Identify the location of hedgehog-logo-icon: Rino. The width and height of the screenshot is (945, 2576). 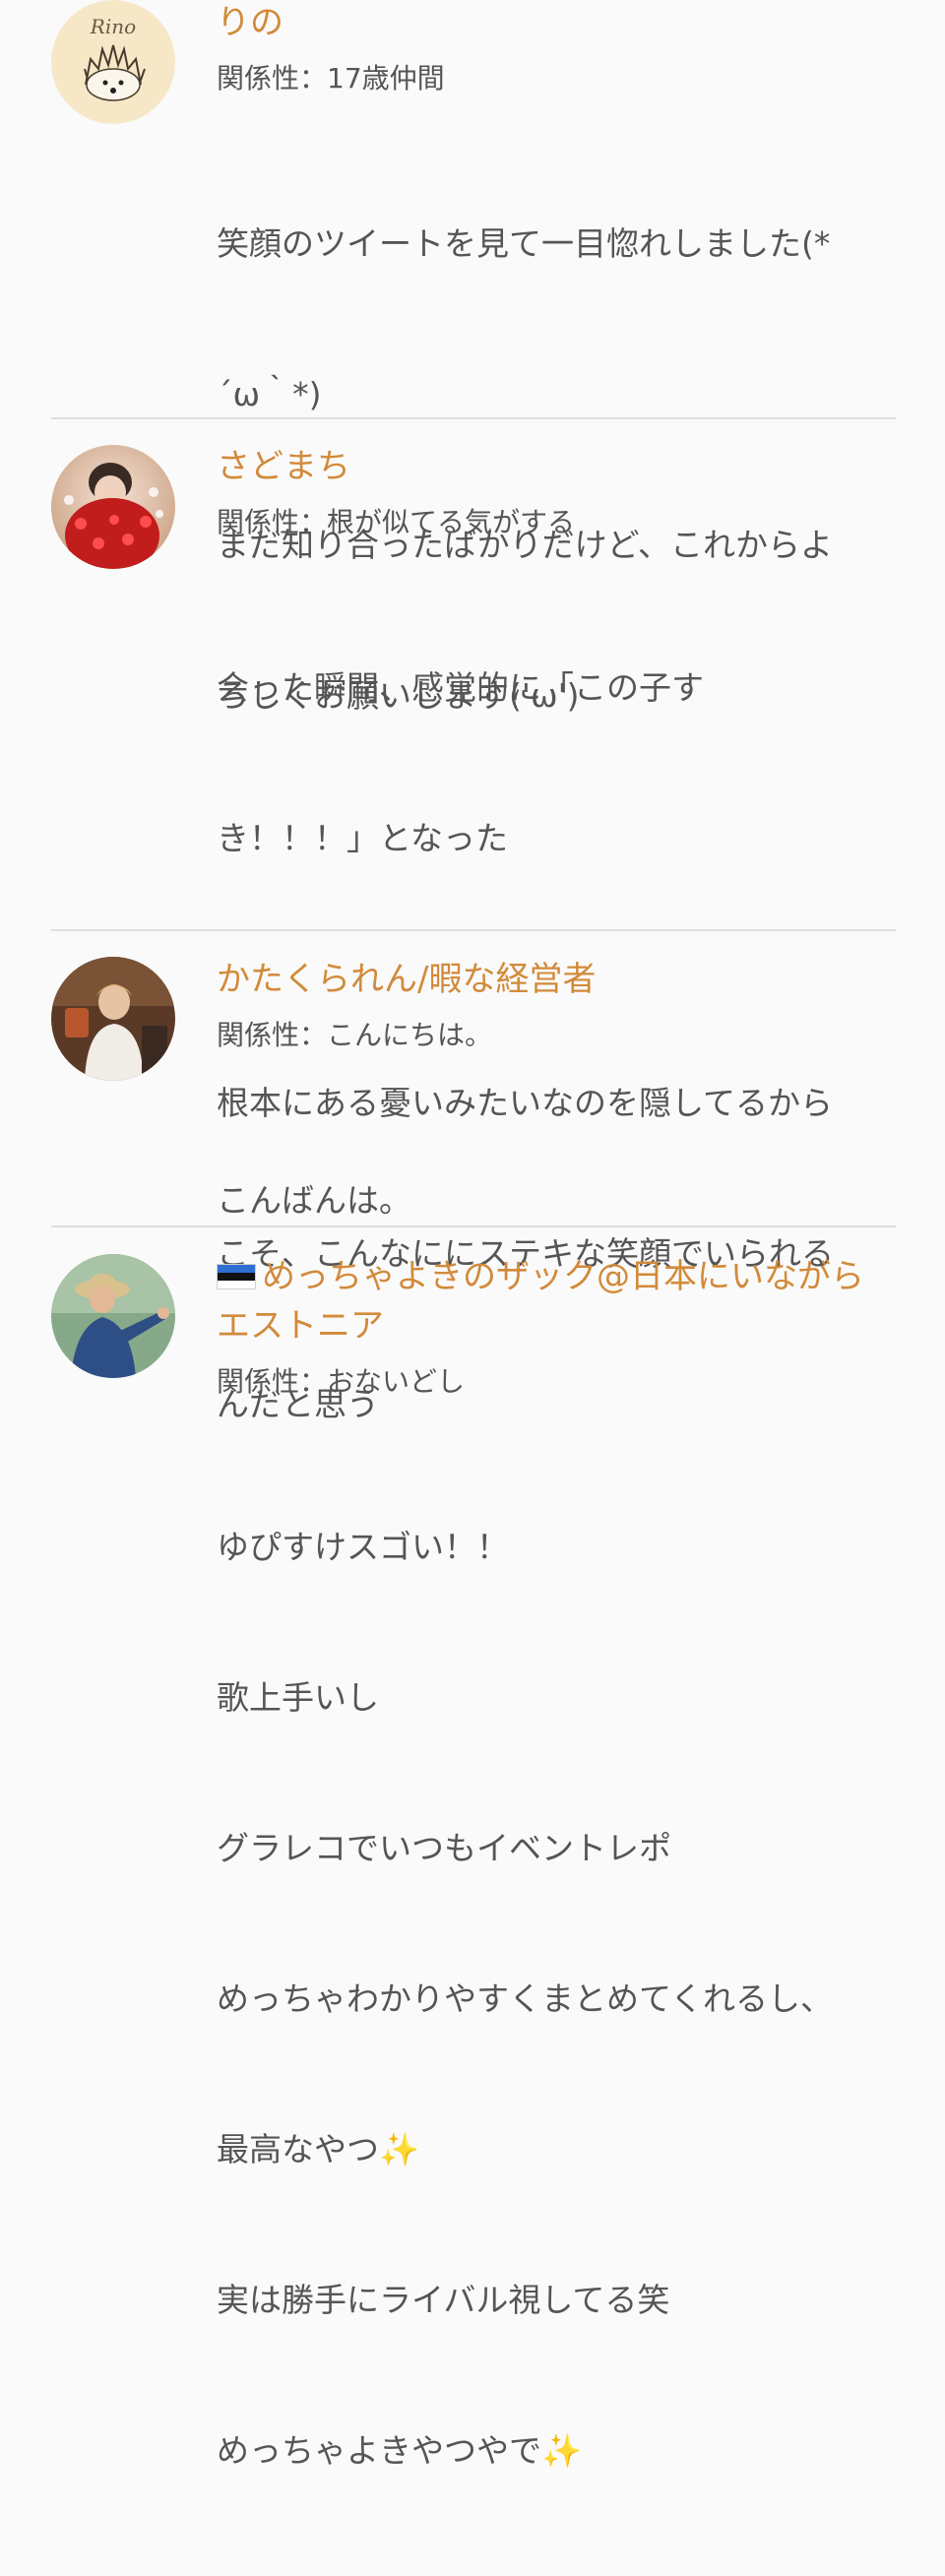
(113, 62).